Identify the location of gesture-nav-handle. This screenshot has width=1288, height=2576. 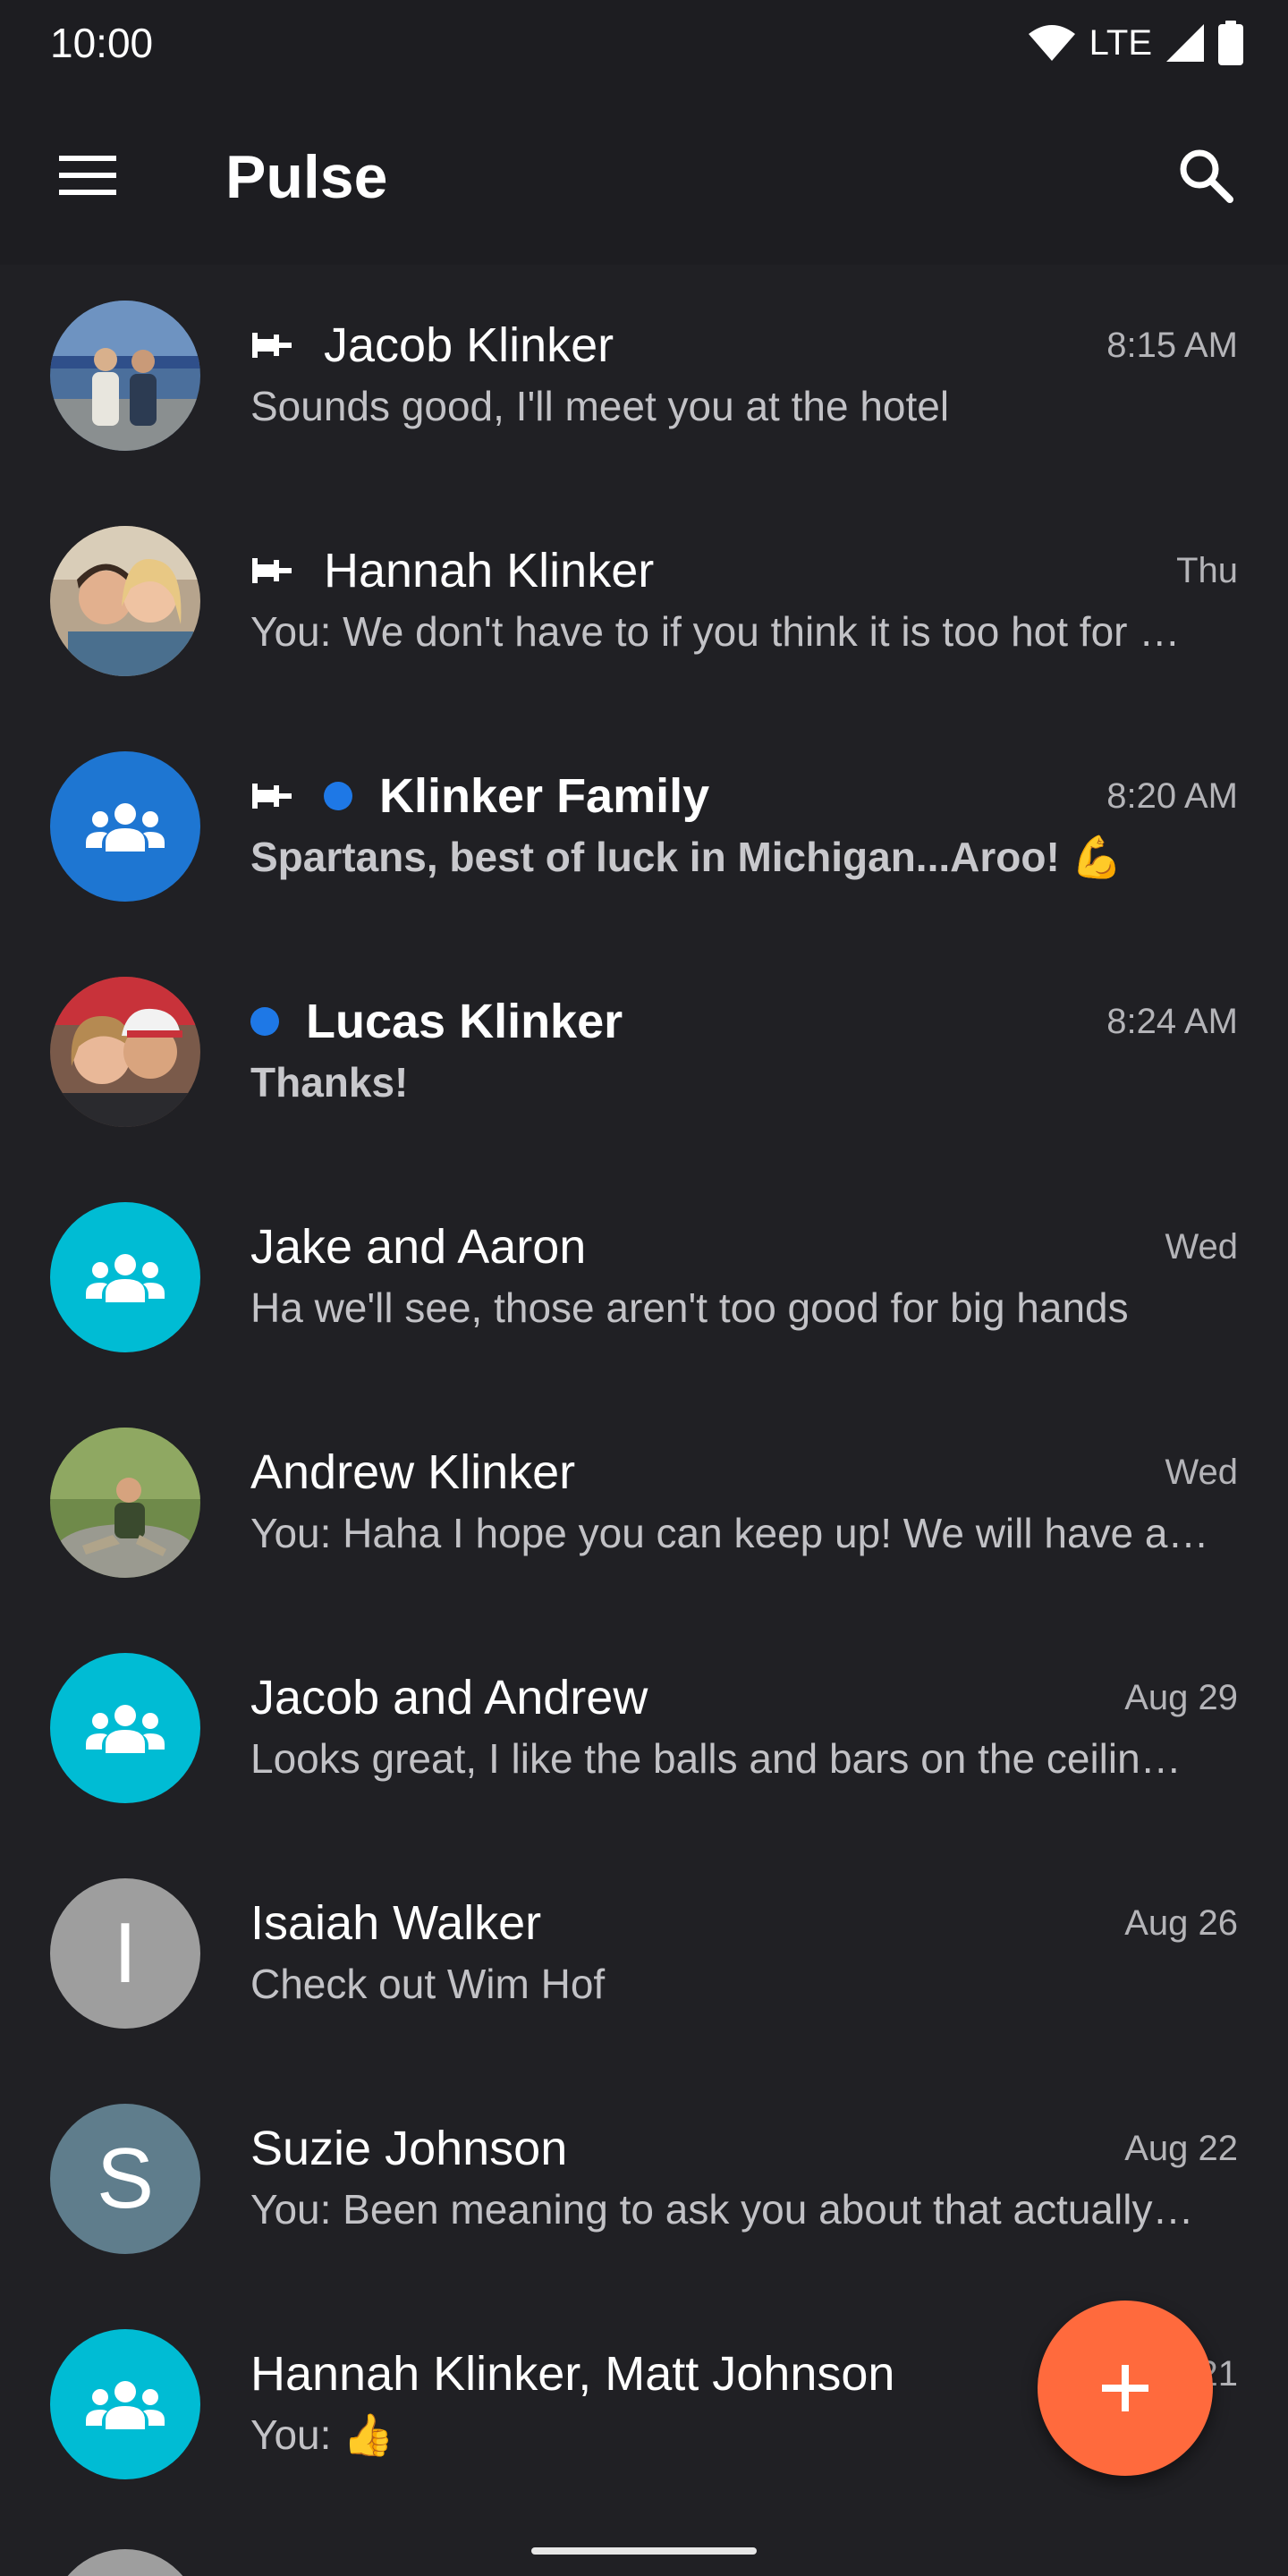
(644, 2551).